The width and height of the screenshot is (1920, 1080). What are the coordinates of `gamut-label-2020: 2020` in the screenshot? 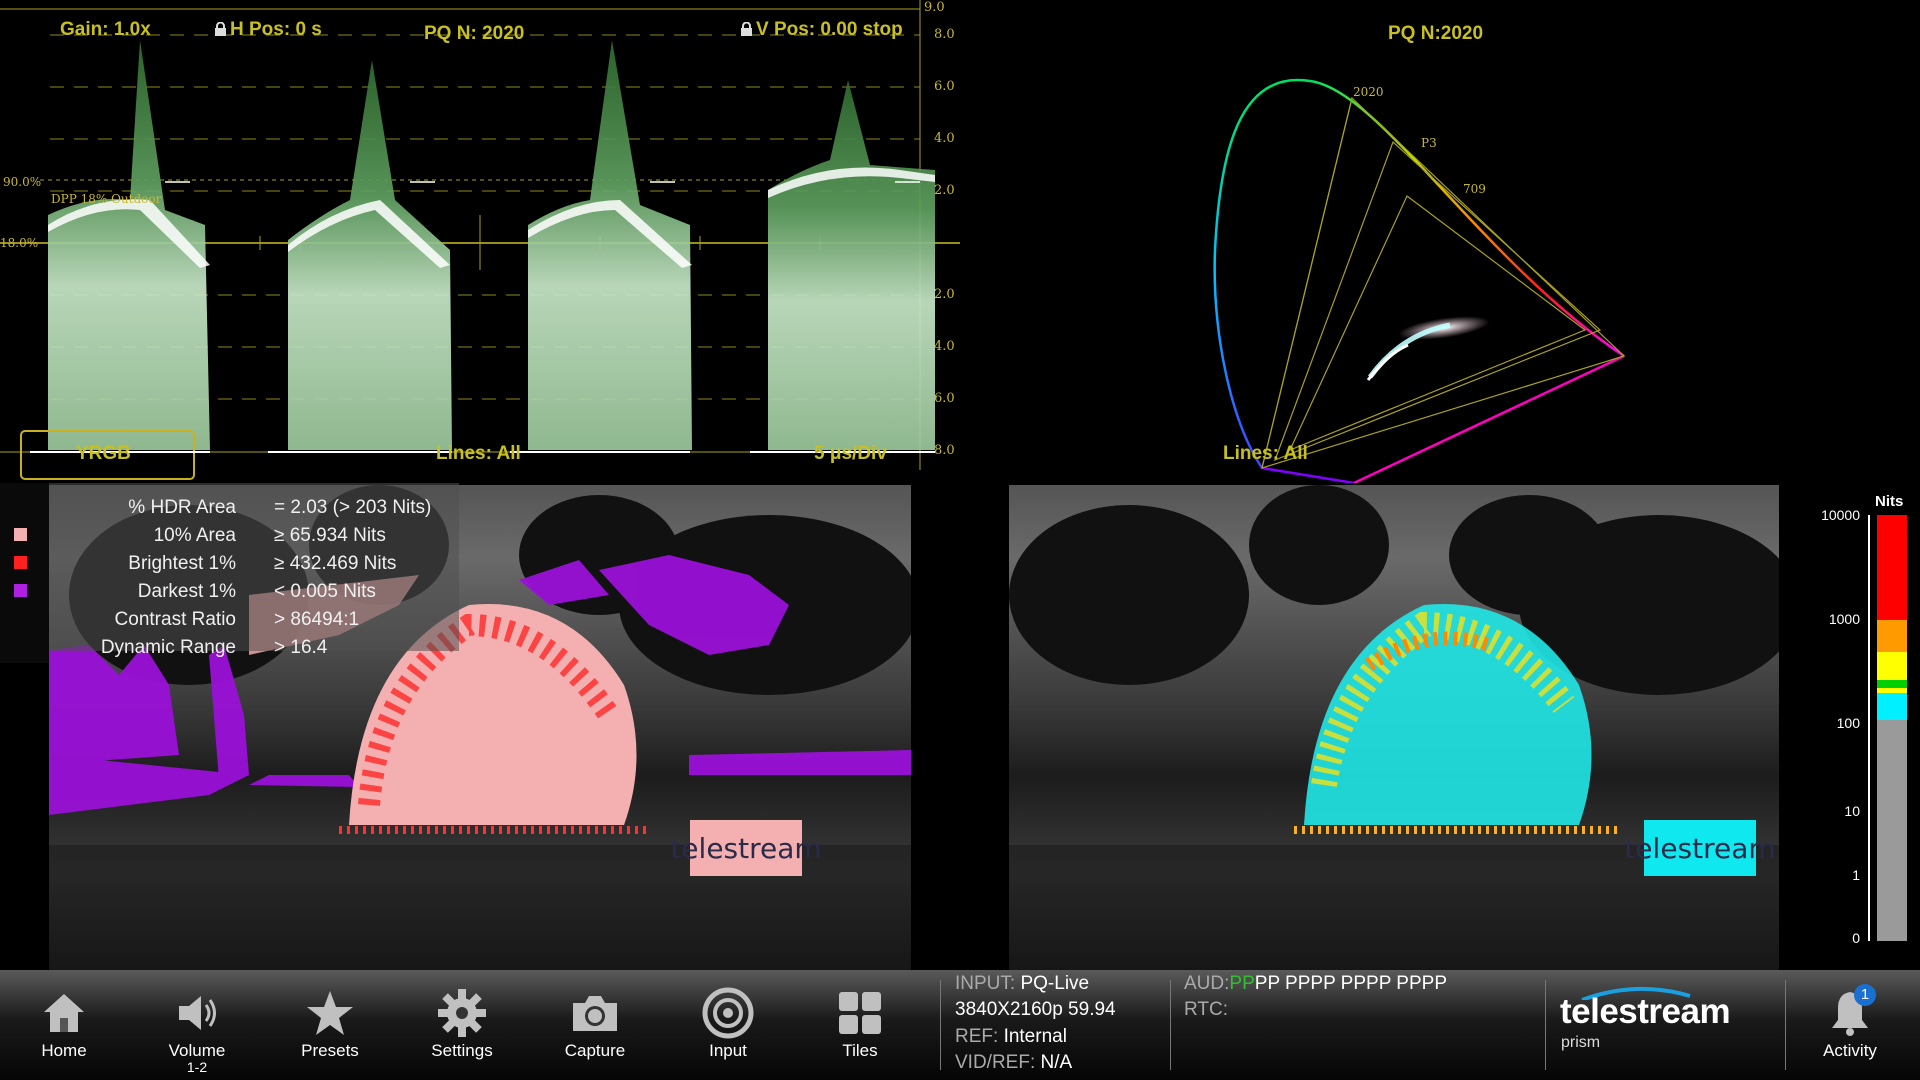 It's located at (1368, 92).